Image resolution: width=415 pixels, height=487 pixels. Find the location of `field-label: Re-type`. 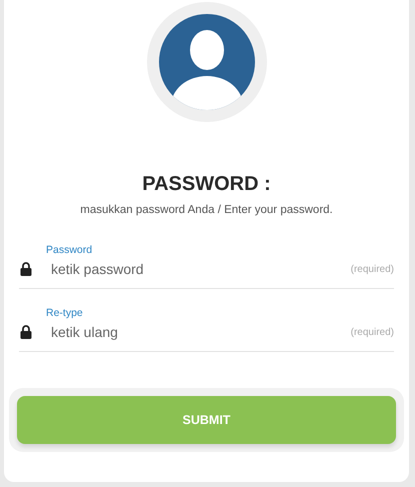

field-label: Re-type is located at coordinates (65, 313).